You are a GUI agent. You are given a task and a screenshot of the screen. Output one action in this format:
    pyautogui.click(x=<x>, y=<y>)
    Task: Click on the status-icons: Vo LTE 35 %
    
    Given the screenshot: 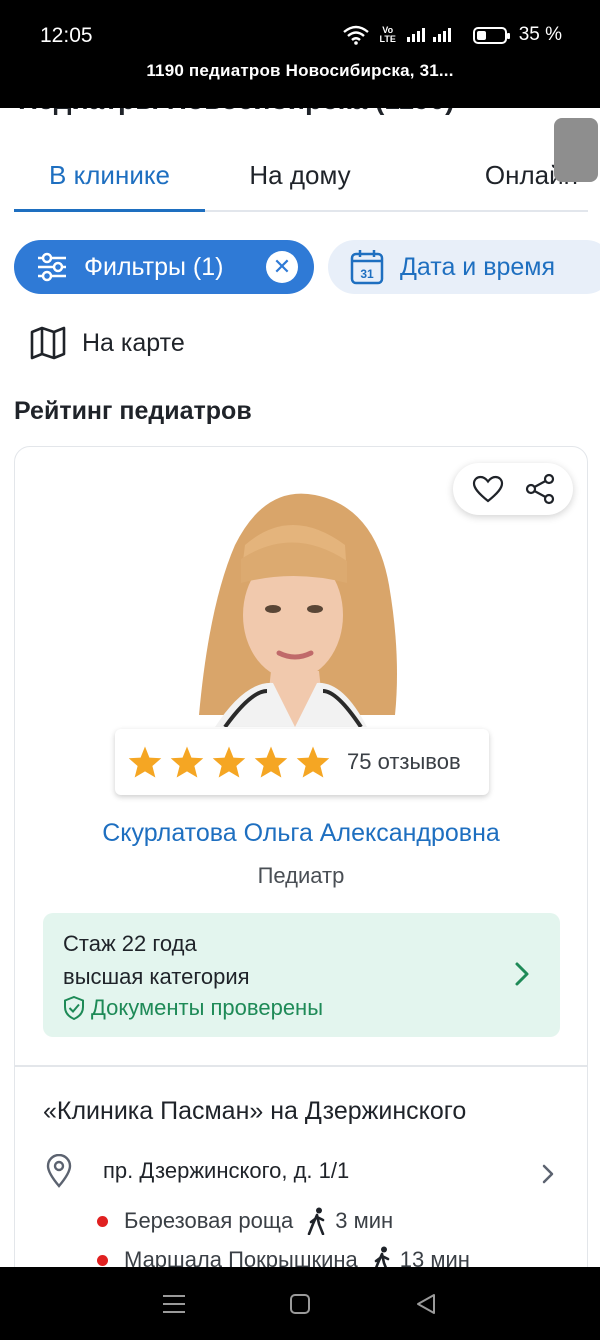 What is the action you would take?
    pyautogui.click(x=452, y=35)
    